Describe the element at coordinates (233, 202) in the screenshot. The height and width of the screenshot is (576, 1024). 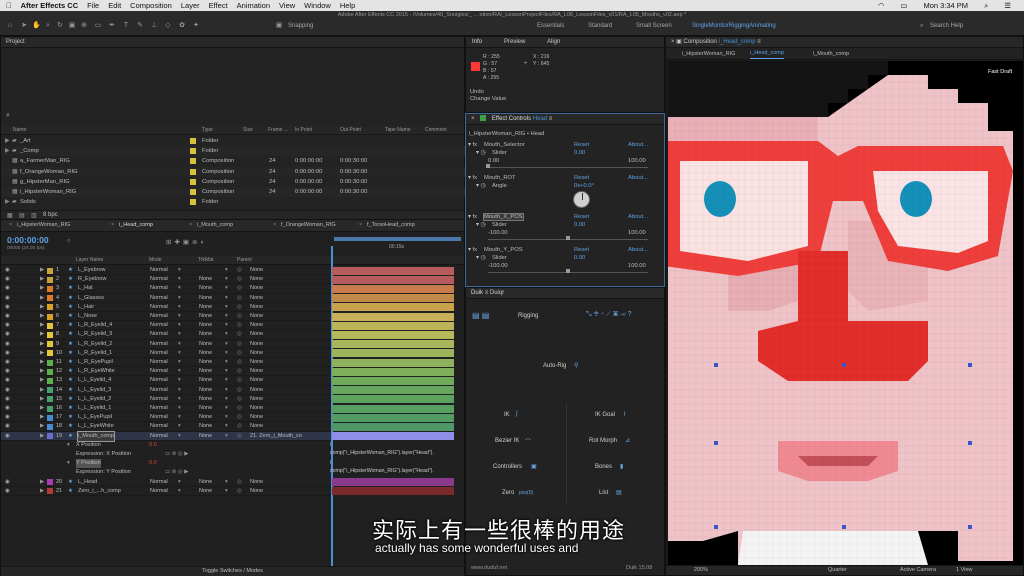
I see `project-item: ▶ ▰ Solids Folder` at that location.